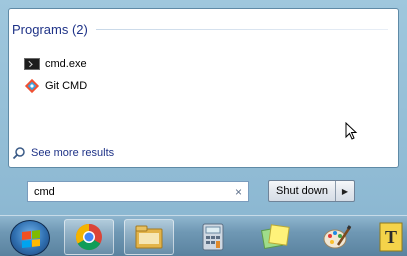 The height and width of the screenshot is (256, 407). I want to click on paint-icon, so click(337, 237).